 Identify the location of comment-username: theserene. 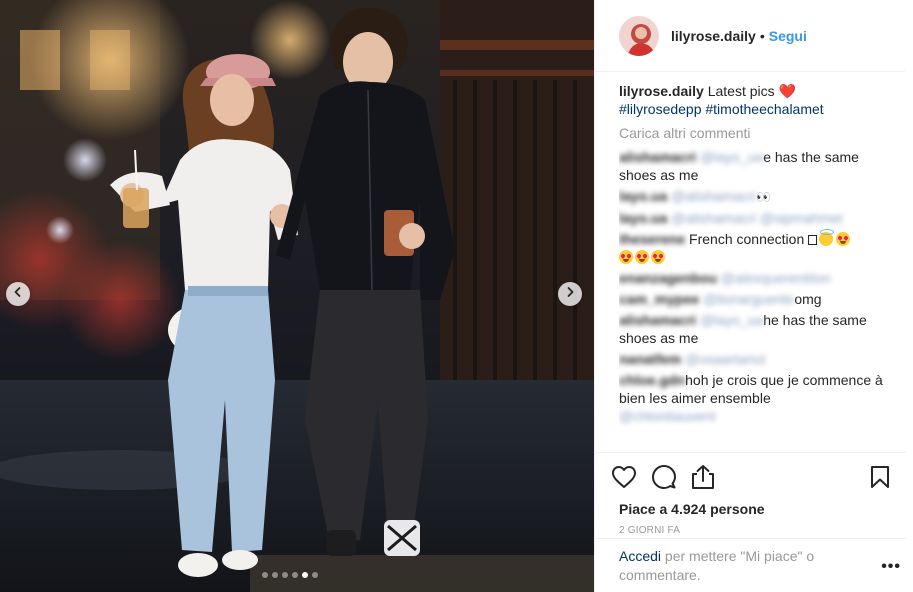
(652, 239).